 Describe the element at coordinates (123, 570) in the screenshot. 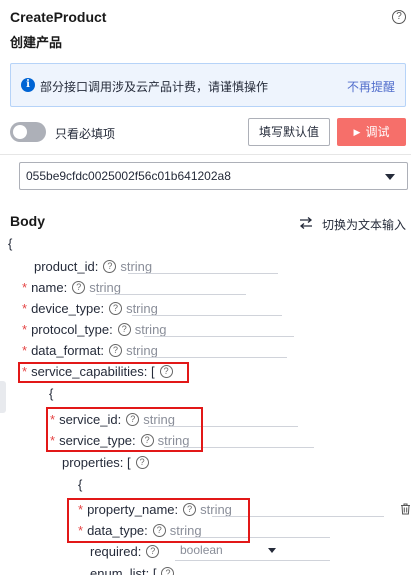

I see `field-key: enum_list: [` at that location.